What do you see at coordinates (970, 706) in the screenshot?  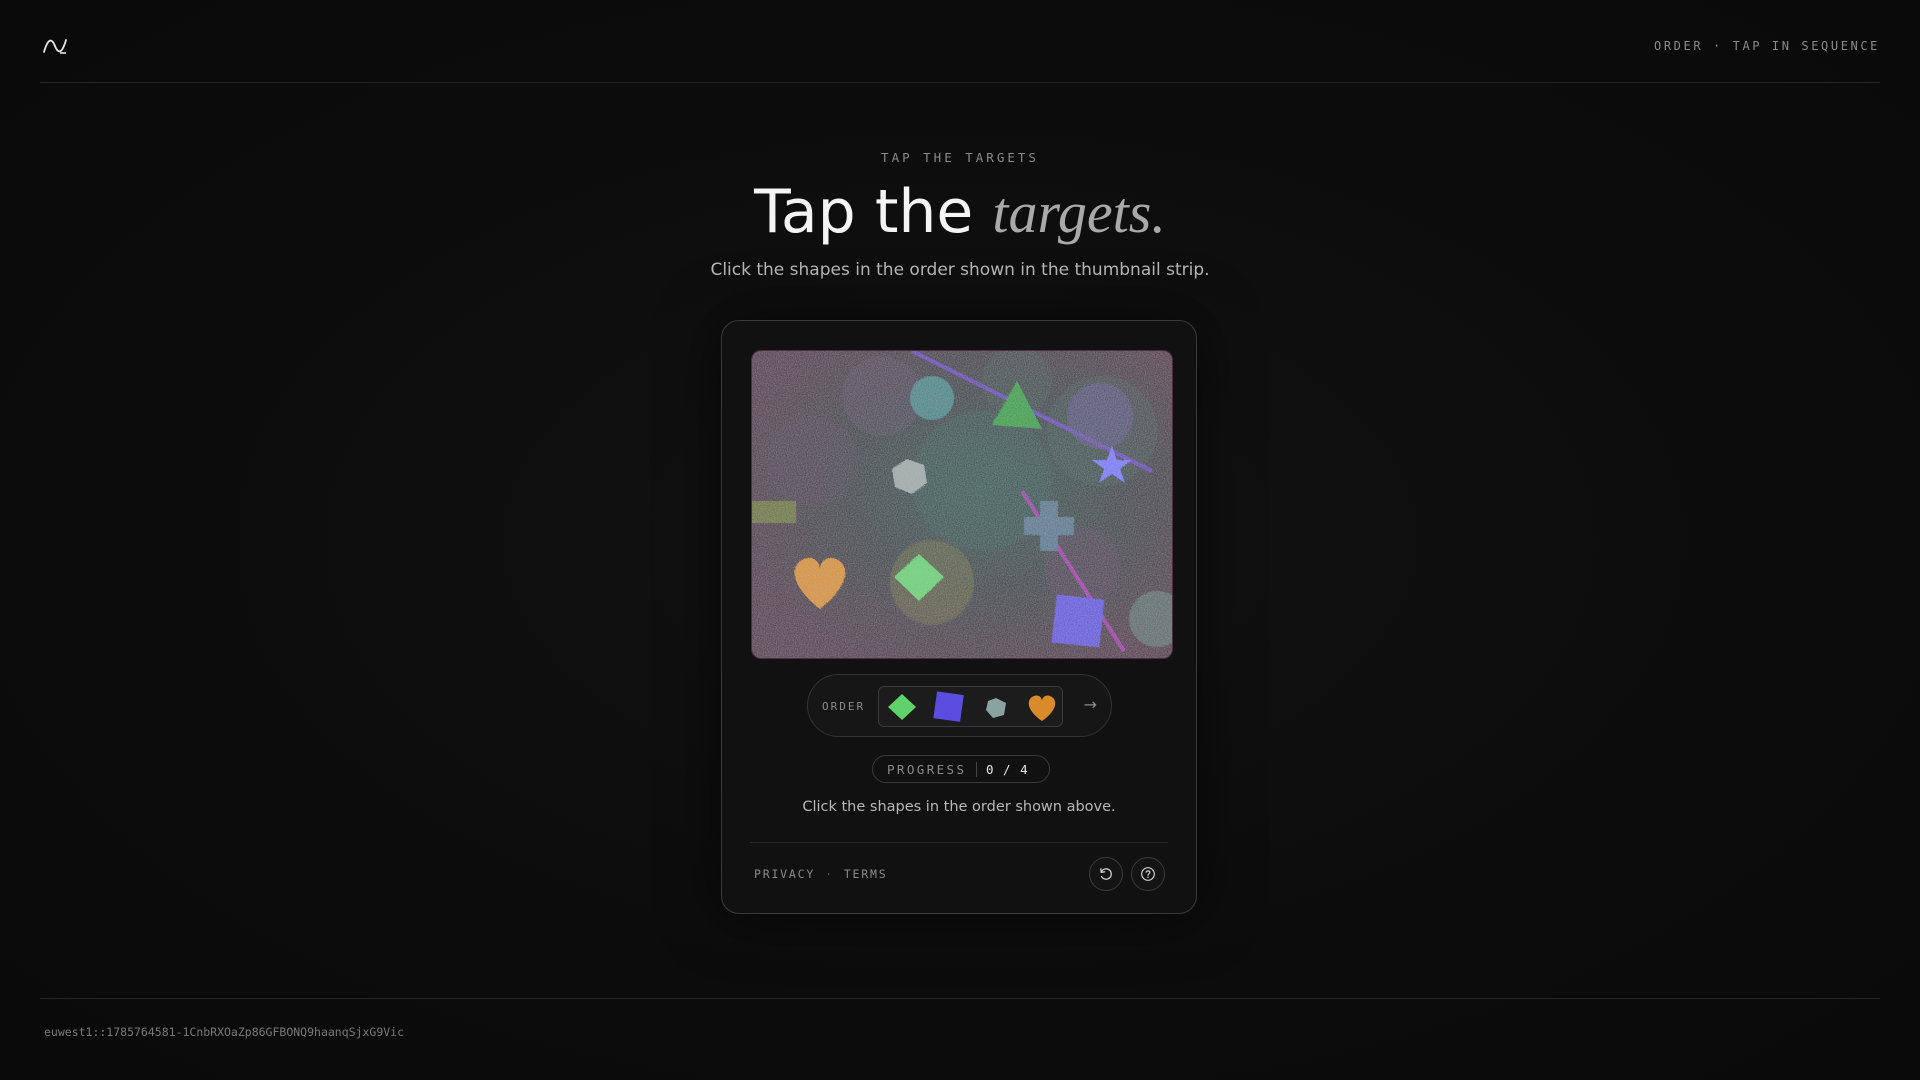 I see `thumbnail-strip` at bounding box center [970, 706].